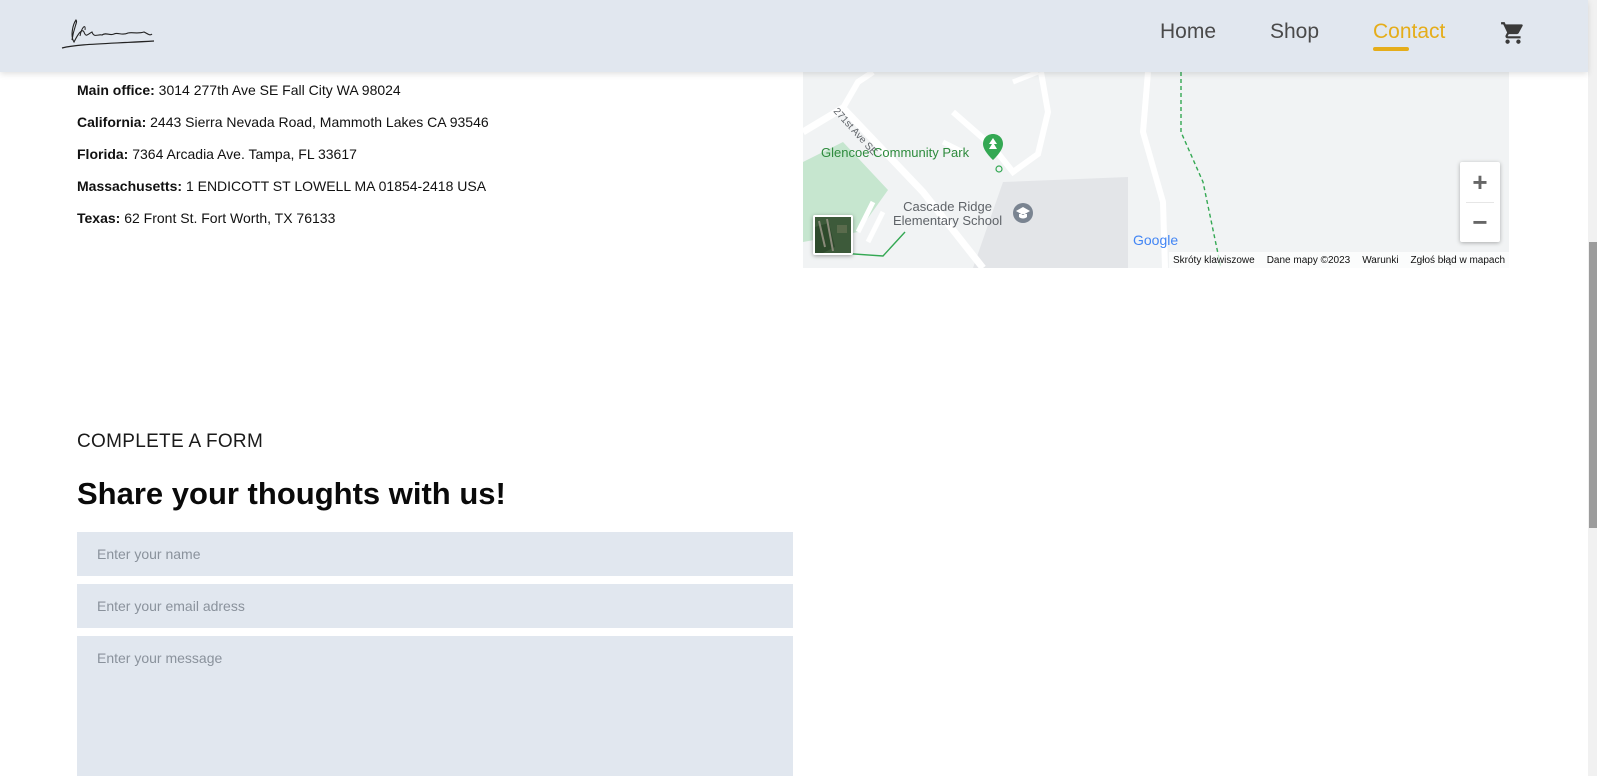 The height and width of the screenshot is (776, 1597). I want to click on school-label: Cascade Ridge Elementary School, so click(947, 214).